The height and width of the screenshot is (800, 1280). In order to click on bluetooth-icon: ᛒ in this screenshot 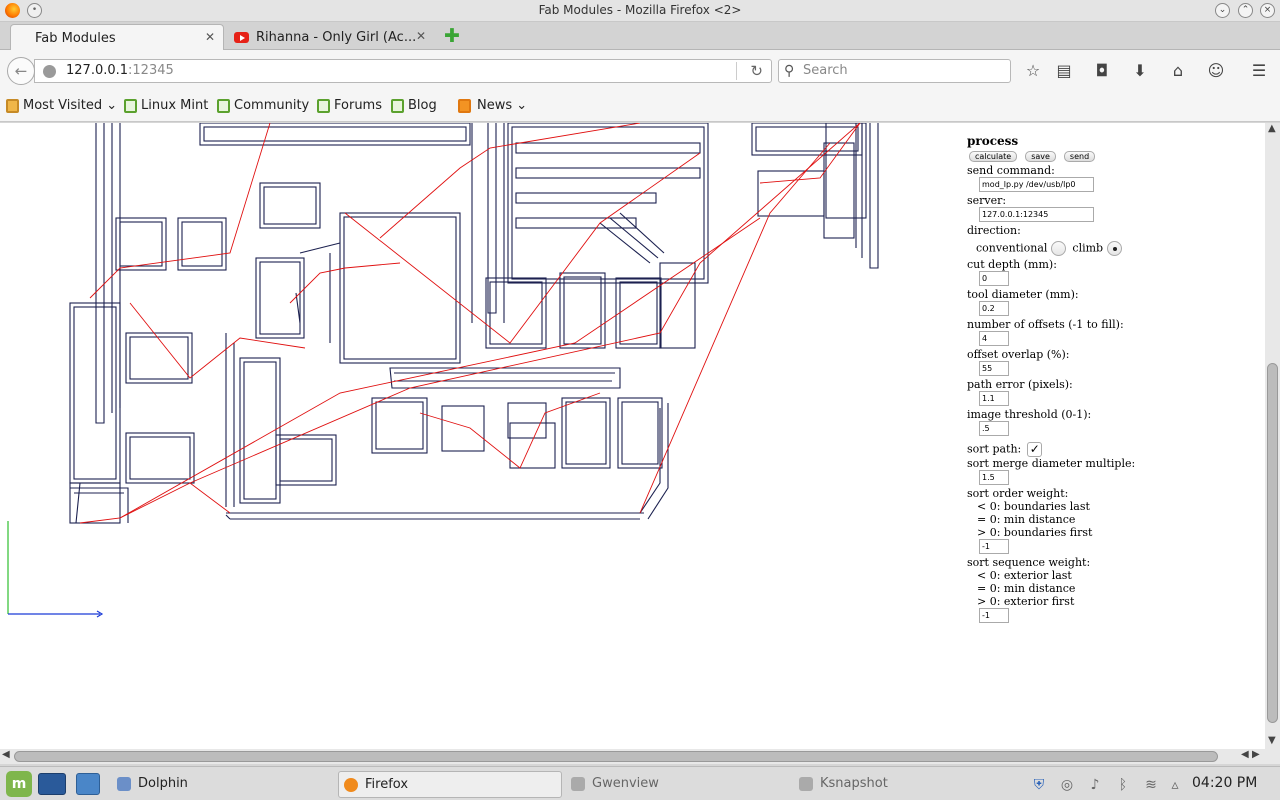, I will do `click(1123, 785)`.